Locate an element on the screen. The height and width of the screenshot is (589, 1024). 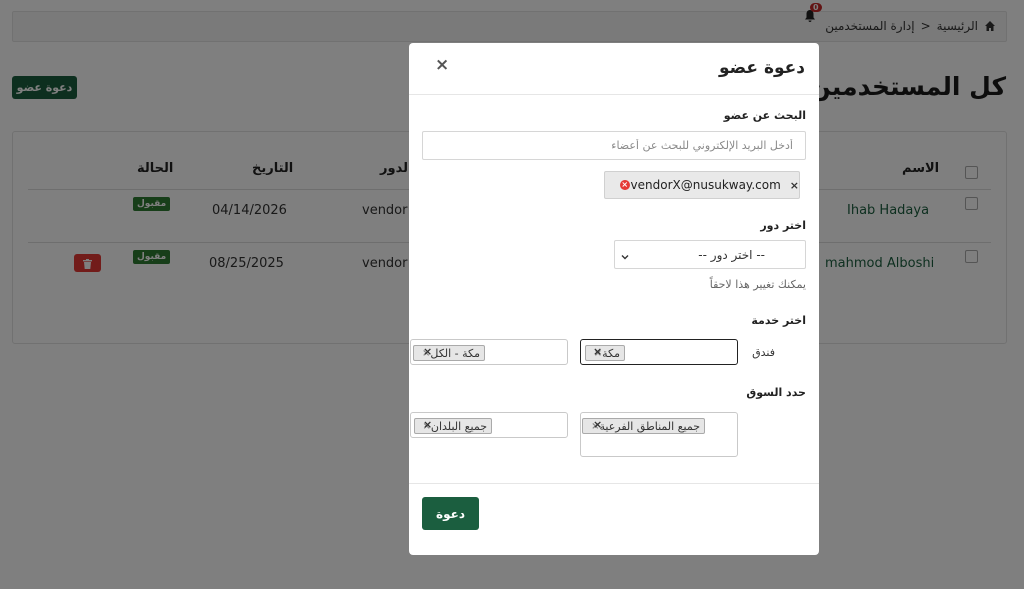
role-label: اختر دور is located at coordinates (783, 225).